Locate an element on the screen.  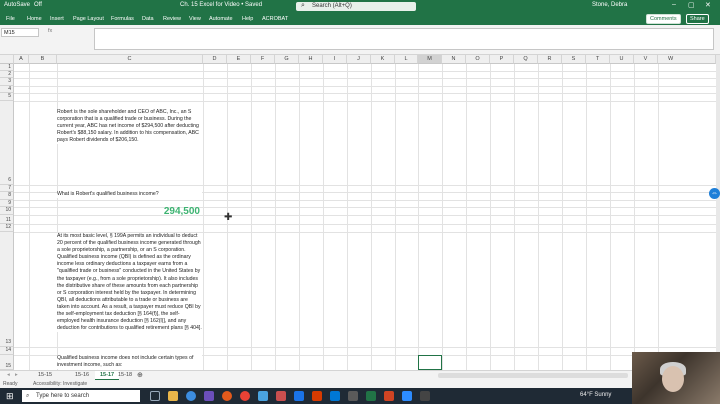
column-header-u: U is located at coordinates (622, 59).